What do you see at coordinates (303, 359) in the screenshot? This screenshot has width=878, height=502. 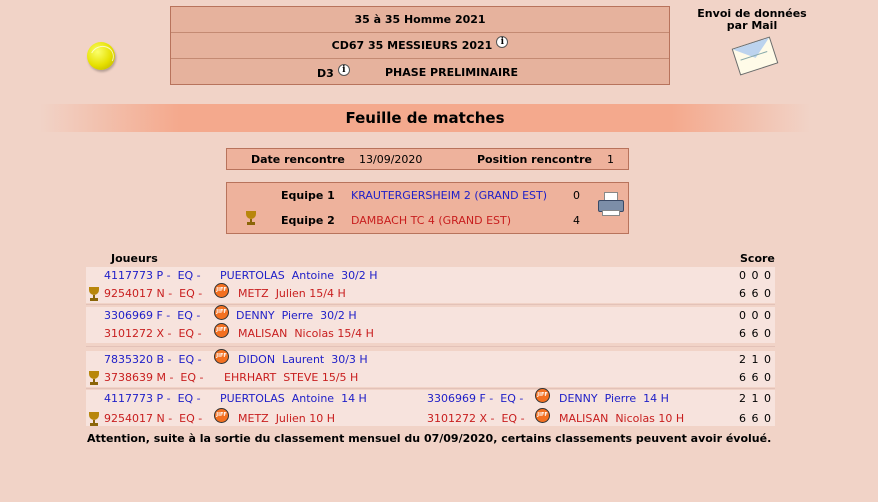 I see `player-name: DIDON Laurent 30/3 H` at bounding box center [303, 359].